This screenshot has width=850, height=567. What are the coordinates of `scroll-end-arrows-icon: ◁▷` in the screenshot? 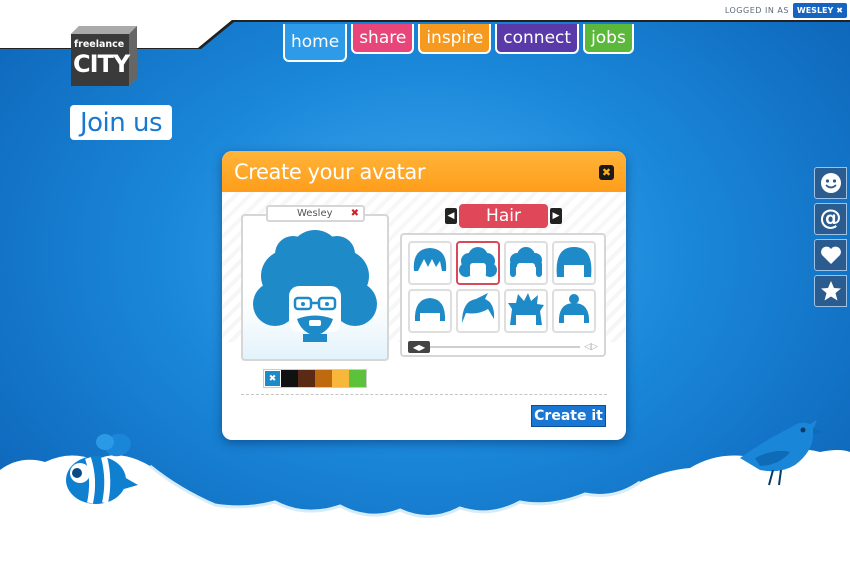 It's located at (591, 347).